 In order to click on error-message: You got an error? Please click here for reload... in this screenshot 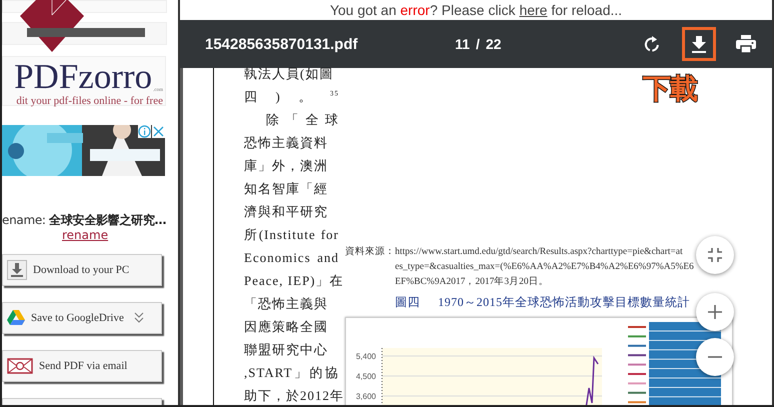, I will do `click(476, 10)`.